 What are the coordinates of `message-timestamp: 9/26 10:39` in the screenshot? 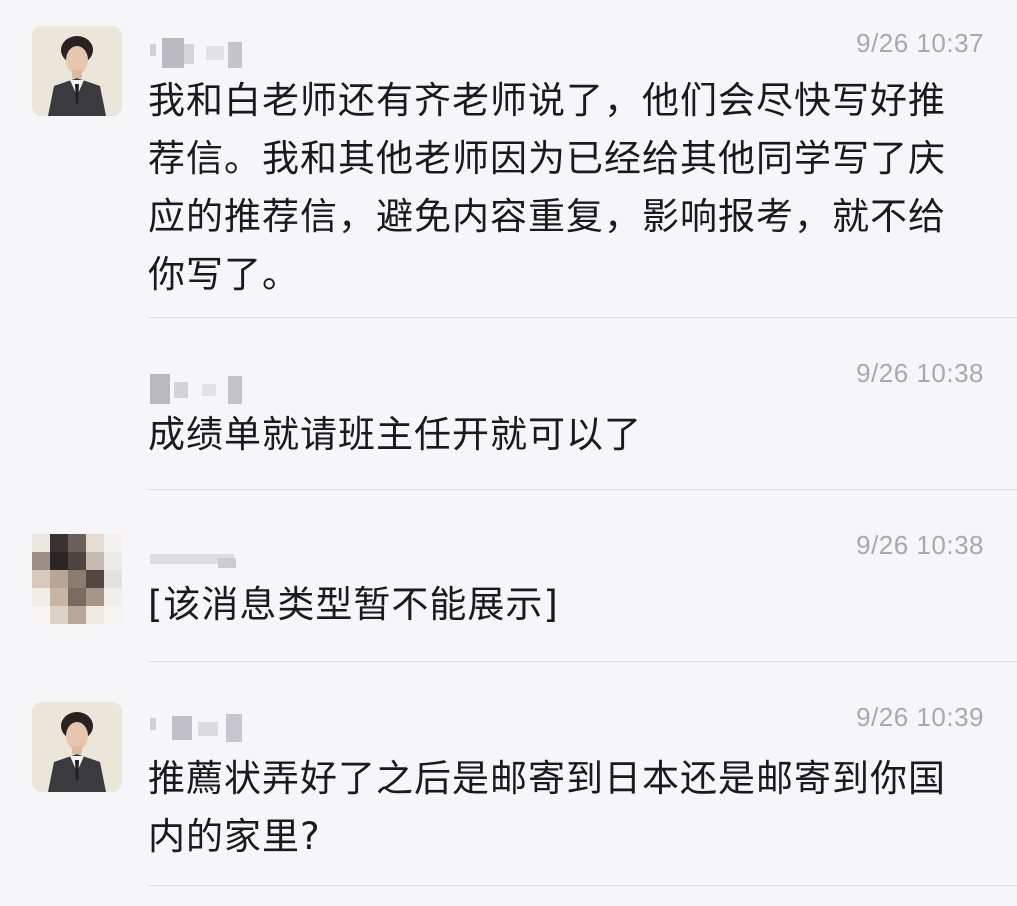 It's located at (920, 717).